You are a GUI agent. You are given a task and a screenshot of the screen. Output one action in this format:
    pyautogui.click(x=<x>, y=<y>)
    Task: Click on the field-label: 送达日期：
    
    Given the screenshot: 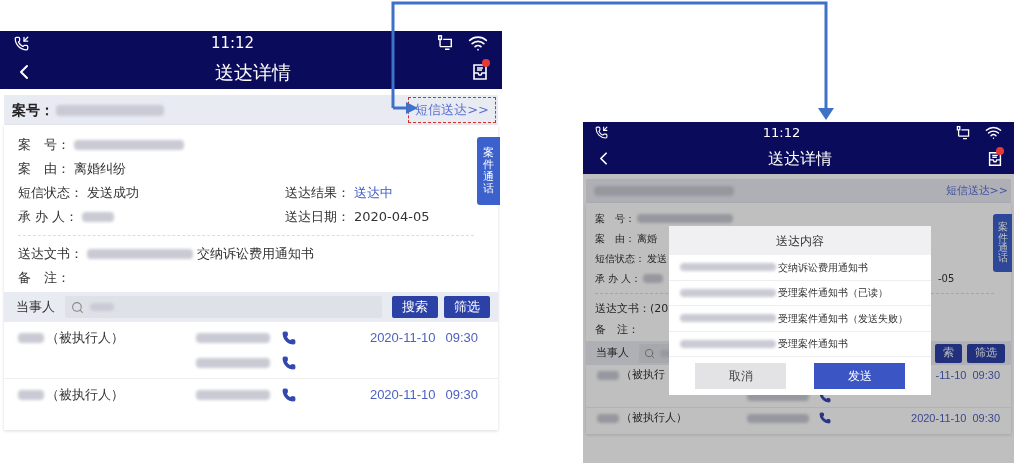 What is the action you would take?
    pyautogui.click(x=317, y=217)
    